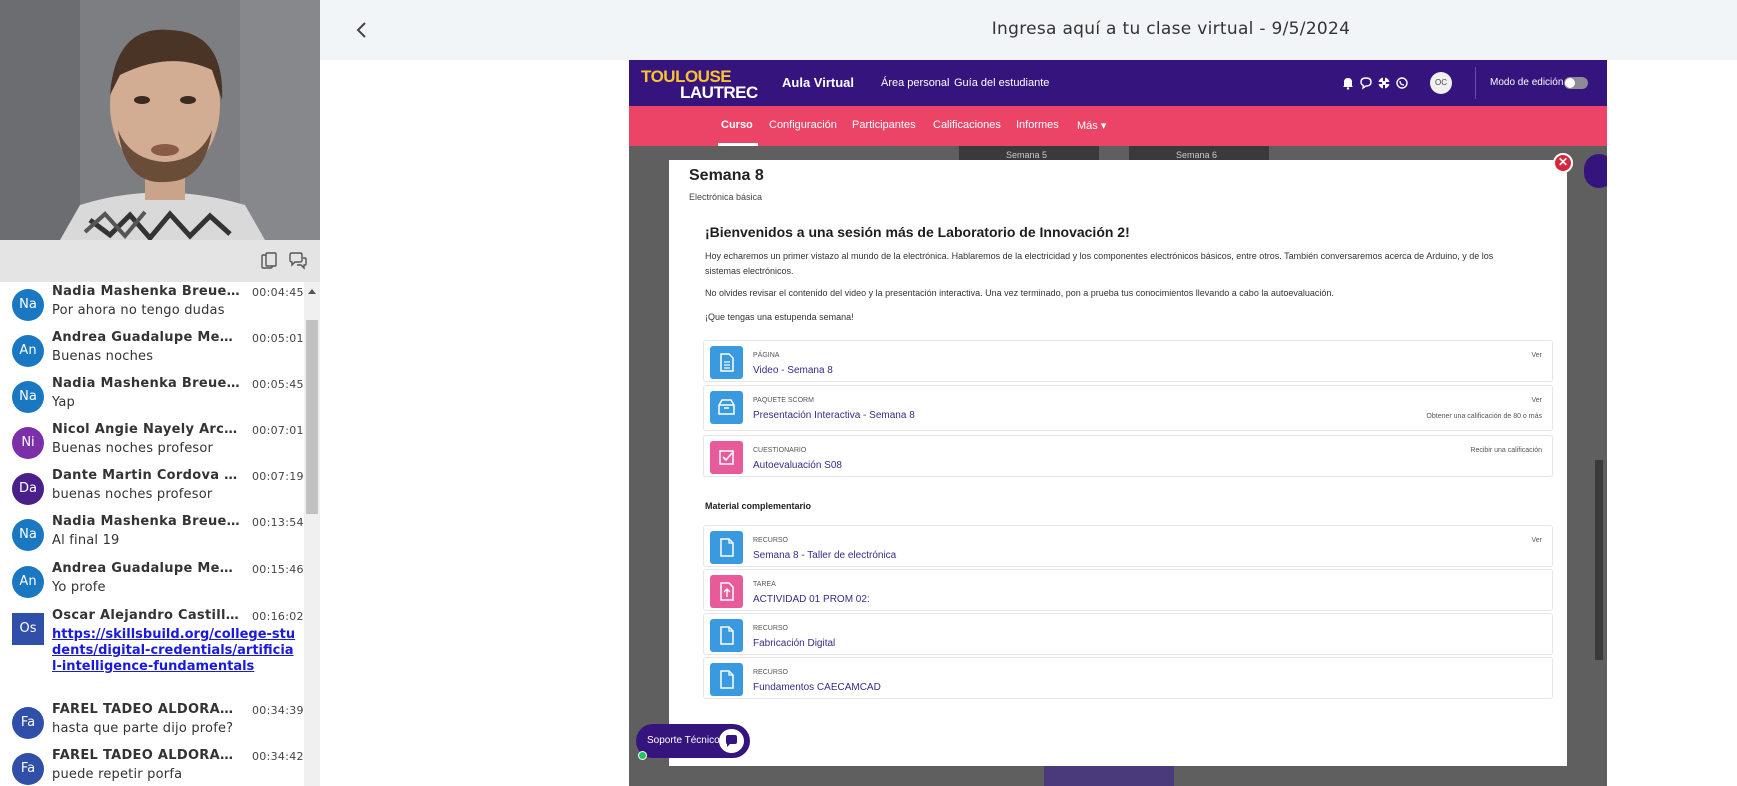  What do you see at coordinates (1109, 775) in the screenshot?
I see `background-image` at bounding box center [1109, 775].